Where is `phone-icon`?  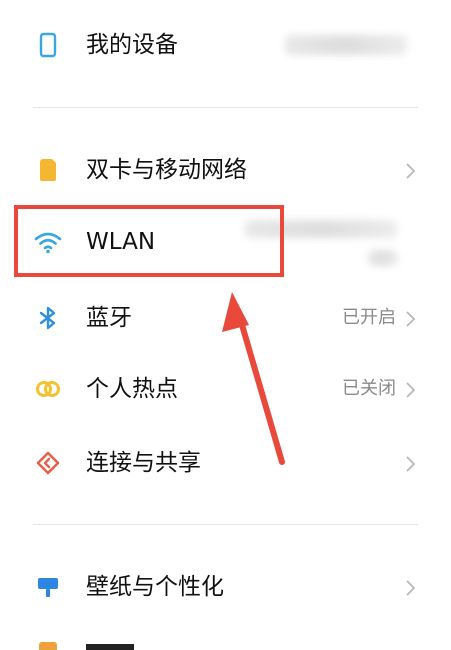
phone-icon is located at coordinates (48, 45).